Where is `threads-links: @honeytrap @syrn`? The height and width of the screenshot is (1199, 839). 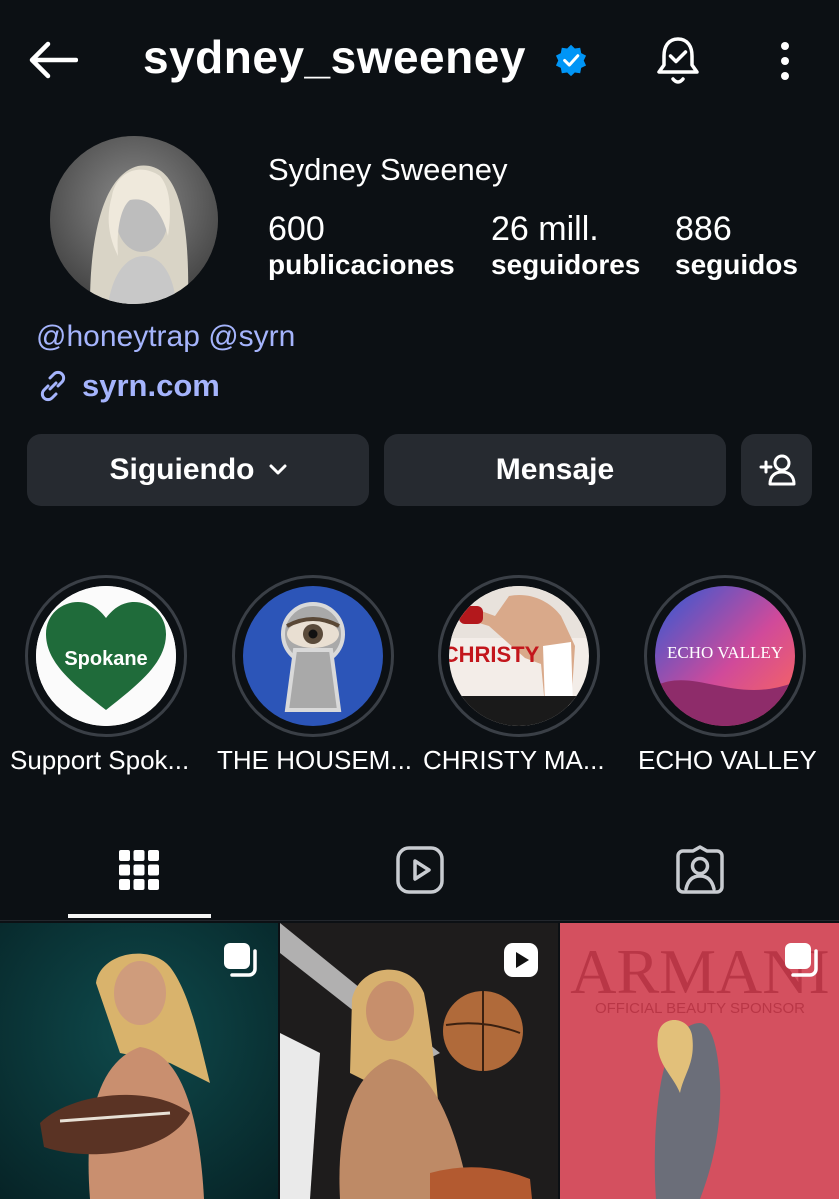 threads-links: @honeytrap @syrn is located at coordinates (165, 337).